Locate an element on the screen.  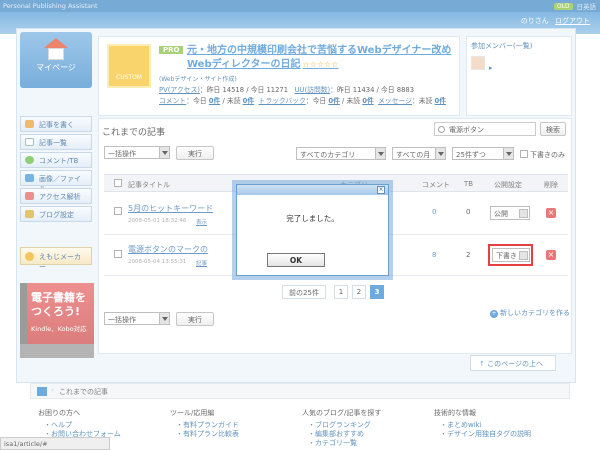
ok-button: OK is located at coordinates (296, 260).